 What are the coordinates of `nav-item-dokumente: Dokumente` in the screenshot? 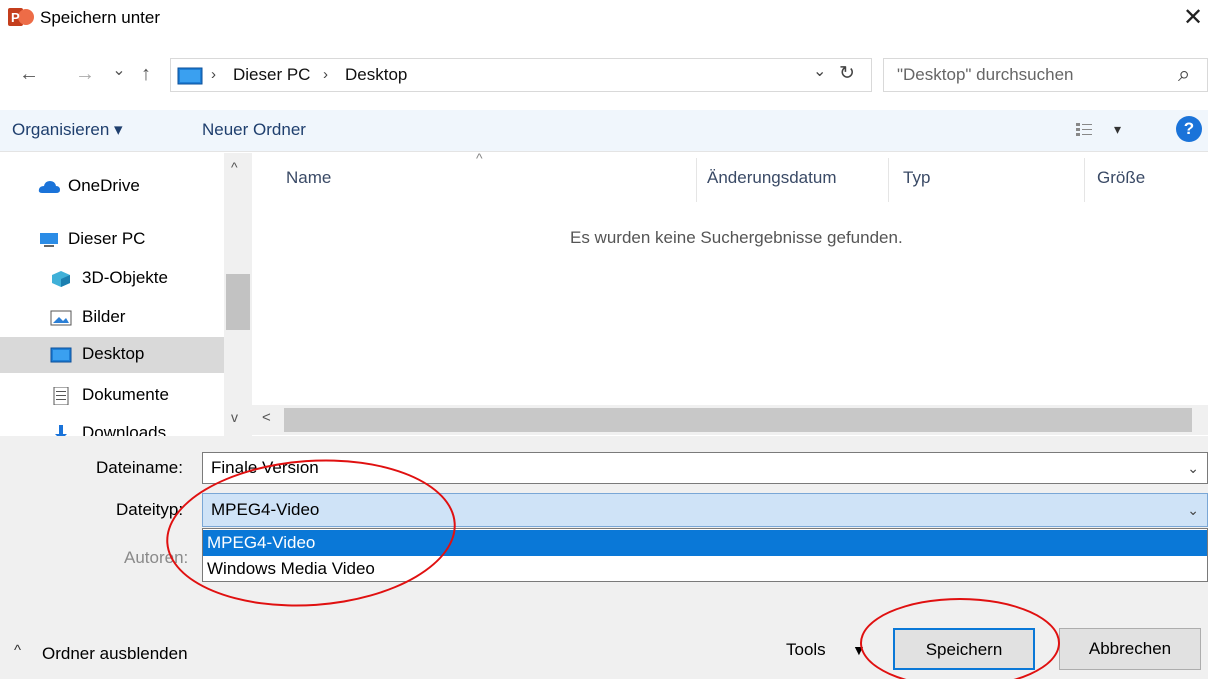 It's located at (112, 396).